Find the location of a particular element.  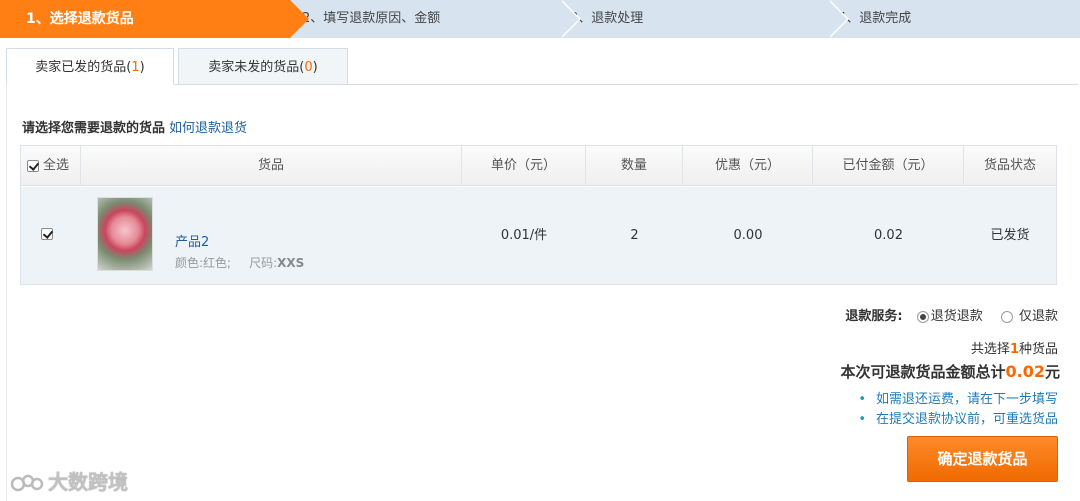

option-label: 退货退款 is located at coordinates (956, 316).